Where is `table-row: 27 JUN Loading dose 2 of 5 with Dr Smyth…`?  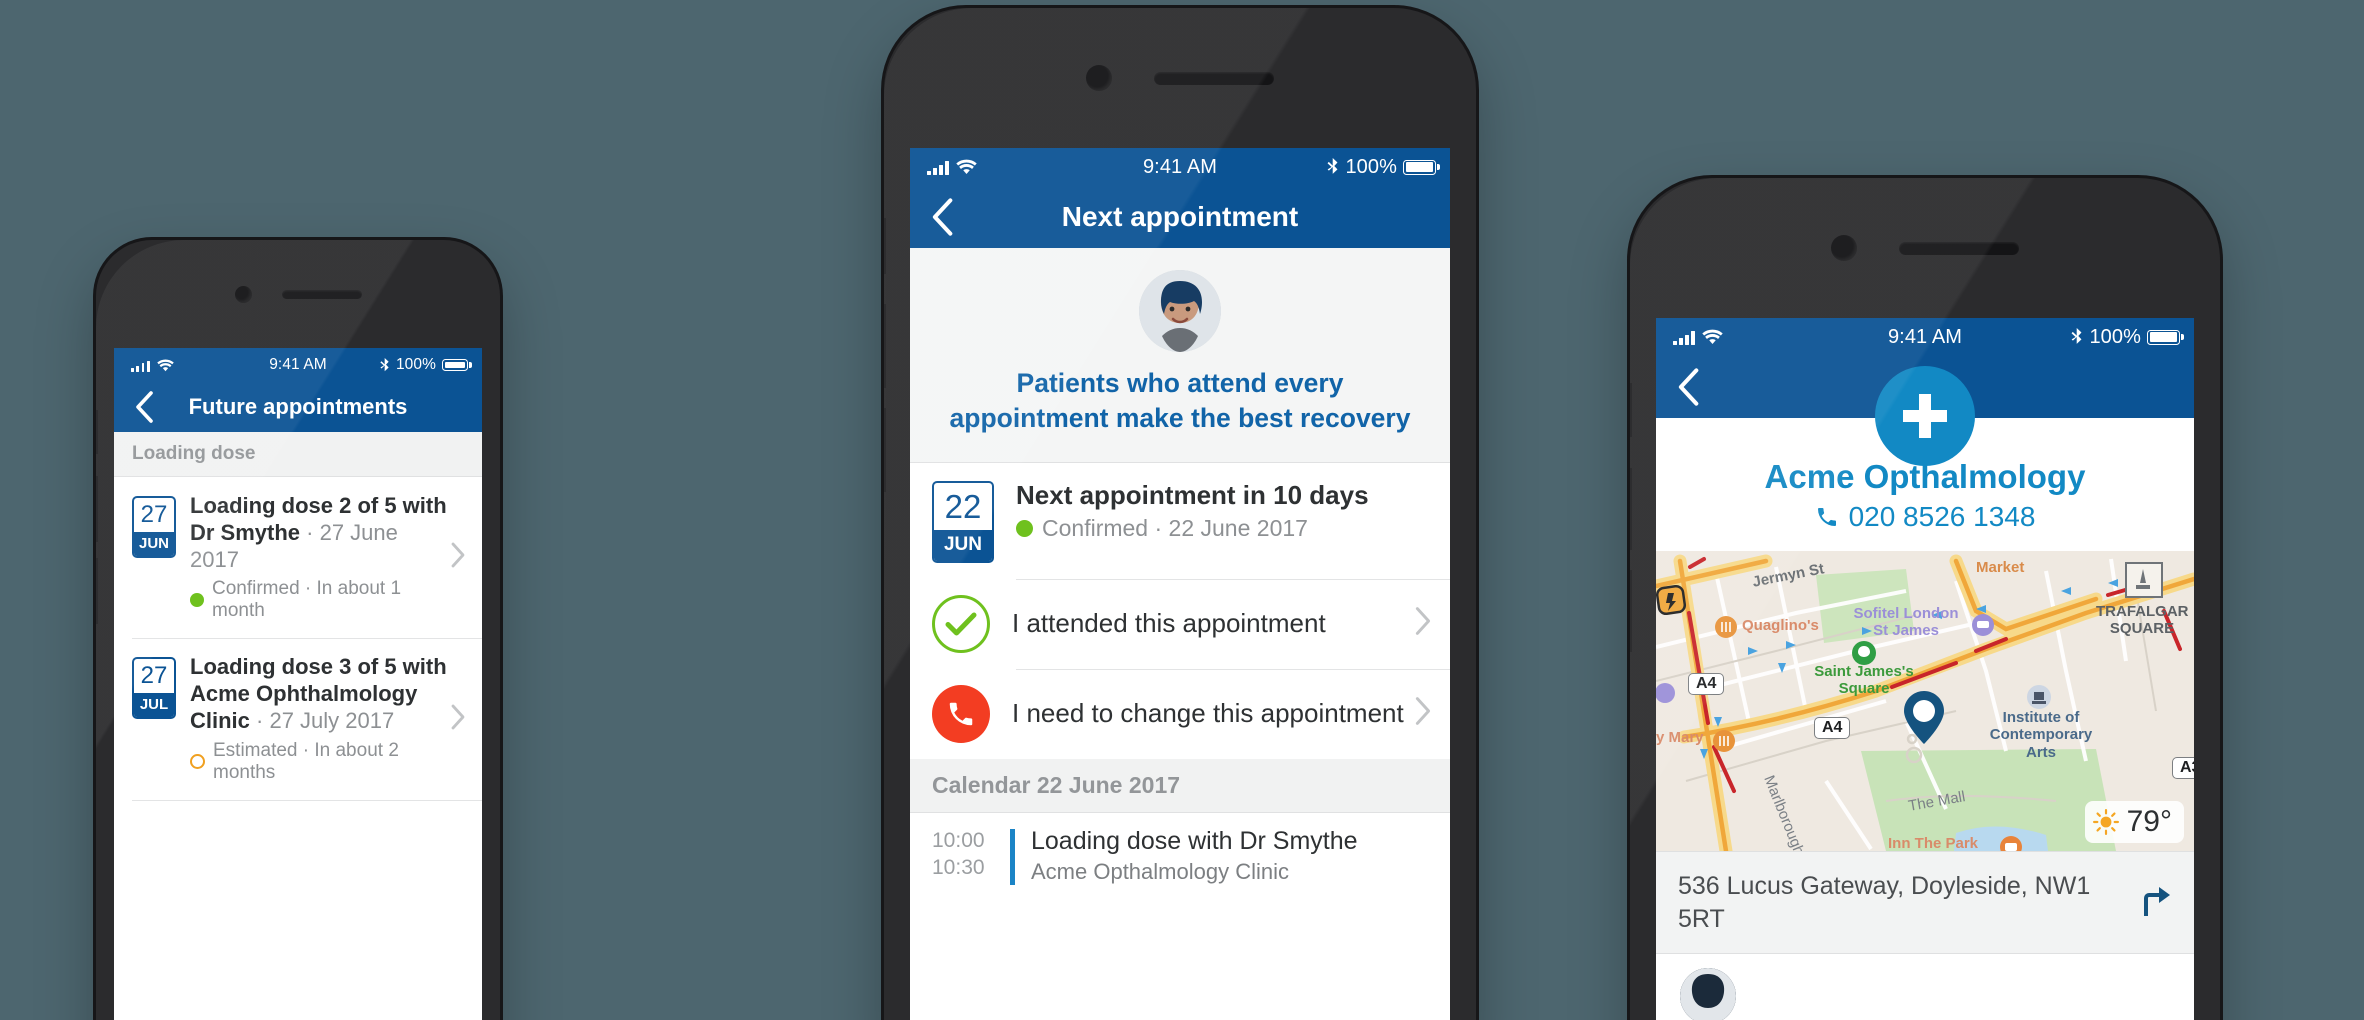
table-row: 27 JUN Loading dose 2 of 5 with Dr Smyth… is located at coordinates (298, 558).